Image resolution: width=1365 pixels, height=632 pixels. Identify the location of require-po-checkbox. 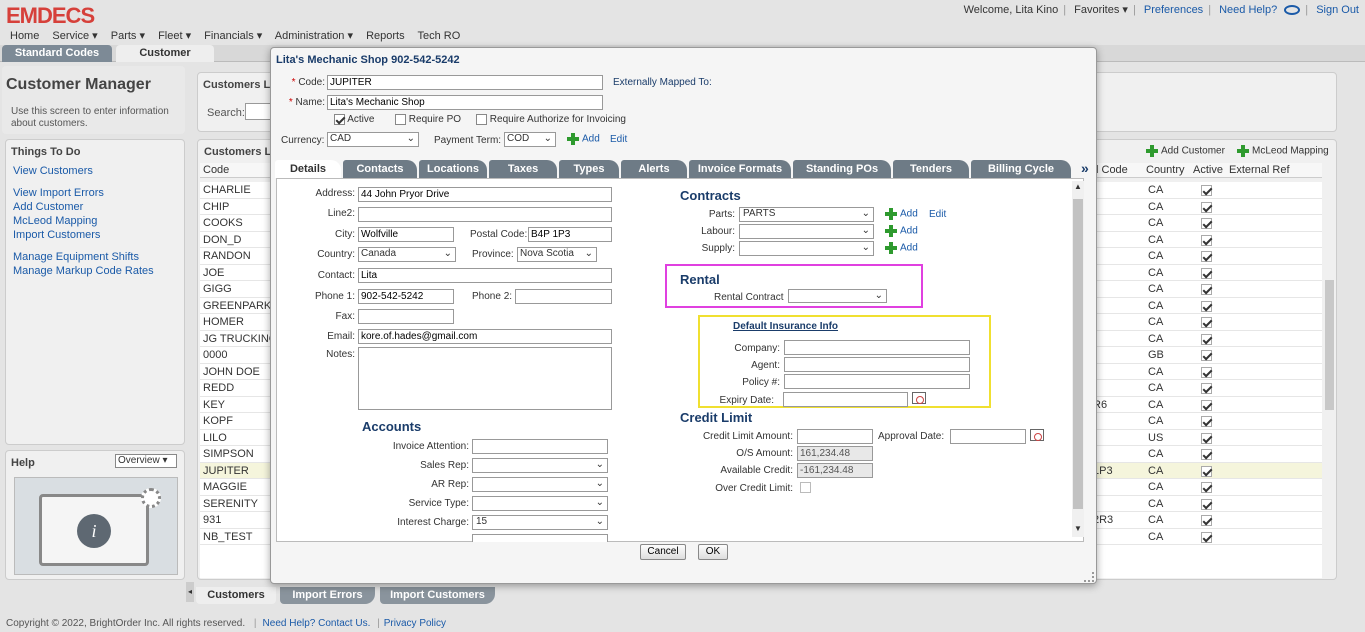
(400, 119).